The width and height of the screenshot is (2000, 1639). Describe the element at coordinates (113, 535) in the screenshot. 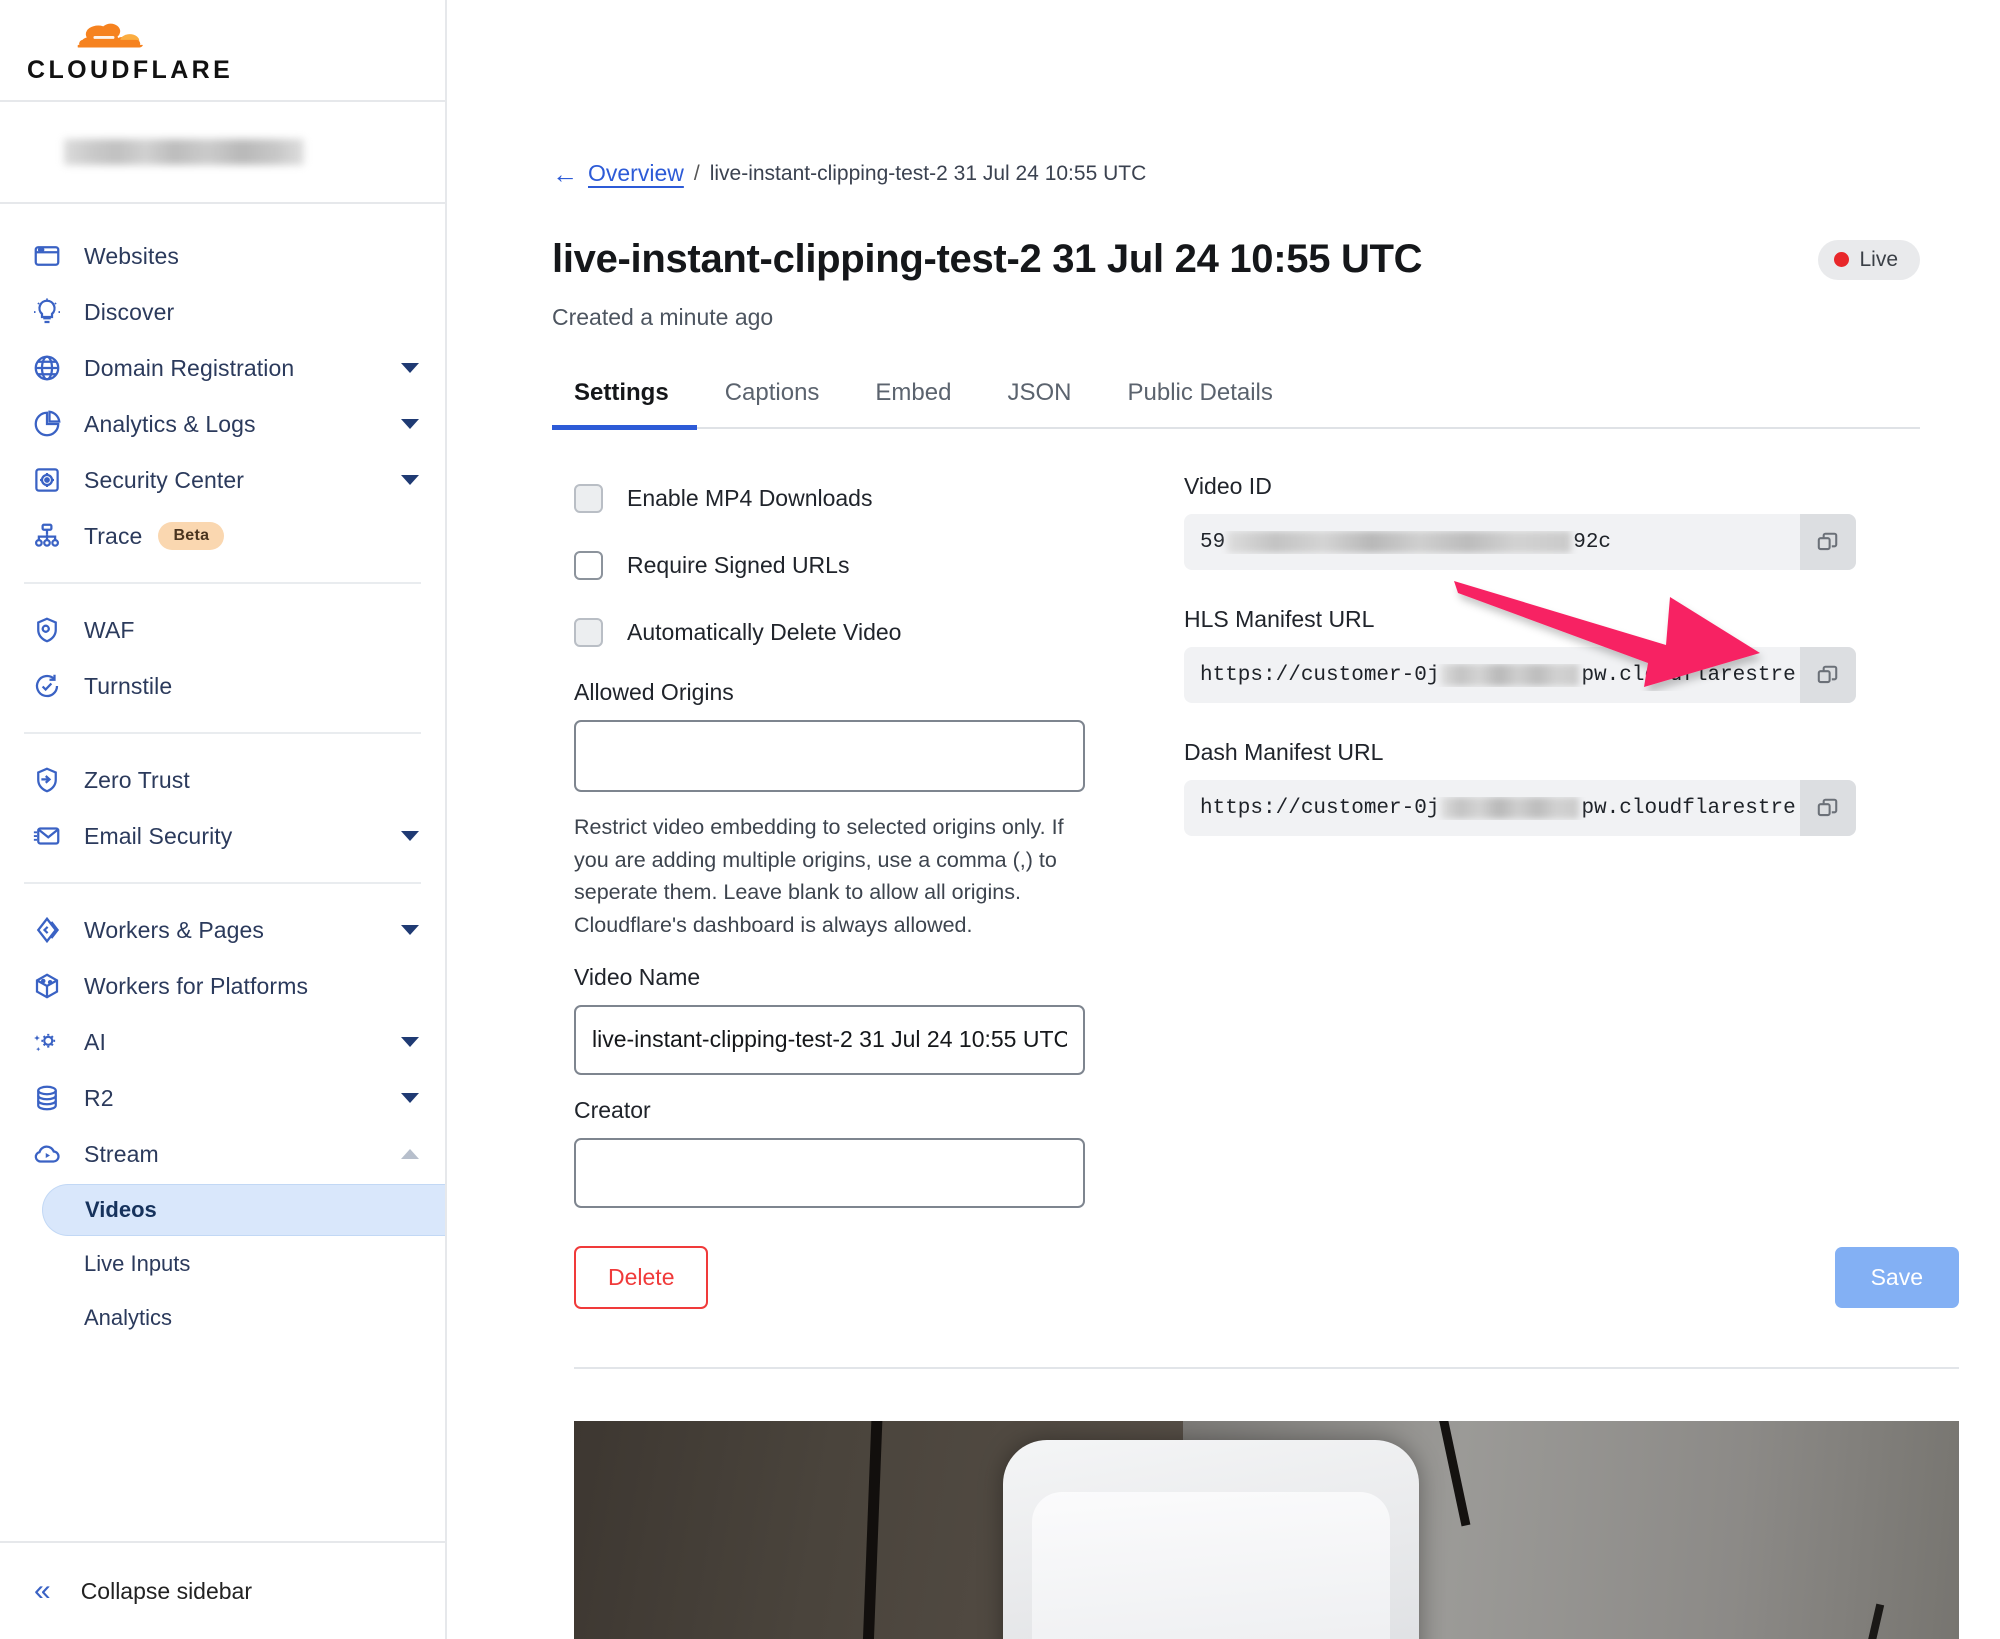

I see `sidebar-item-label: Trace` at that location.